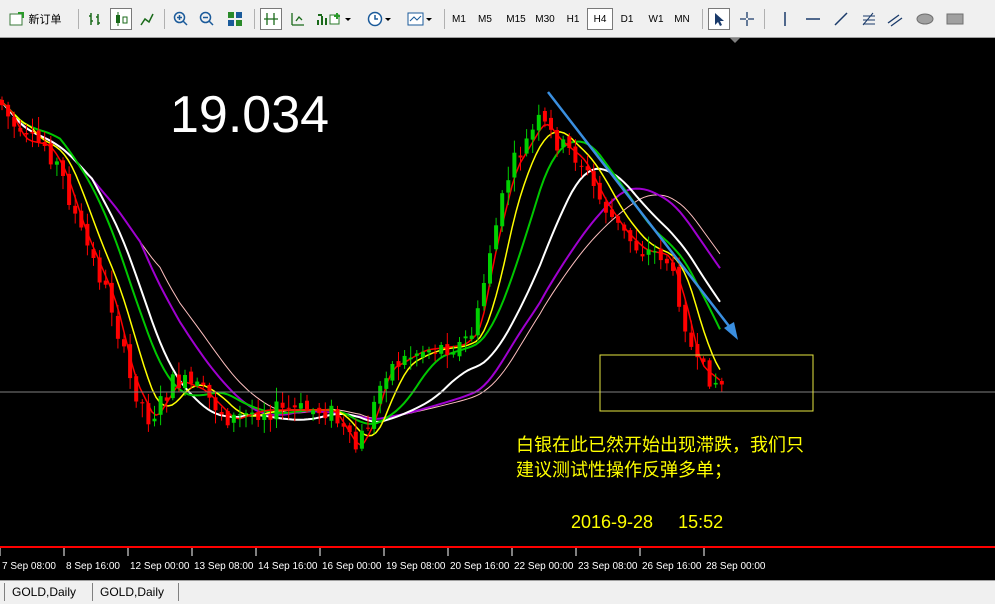  What do you see at coordinates (573, 19) in the screenshot?
I see `timeframe-h1: H1` at bounding box center [573, 19].